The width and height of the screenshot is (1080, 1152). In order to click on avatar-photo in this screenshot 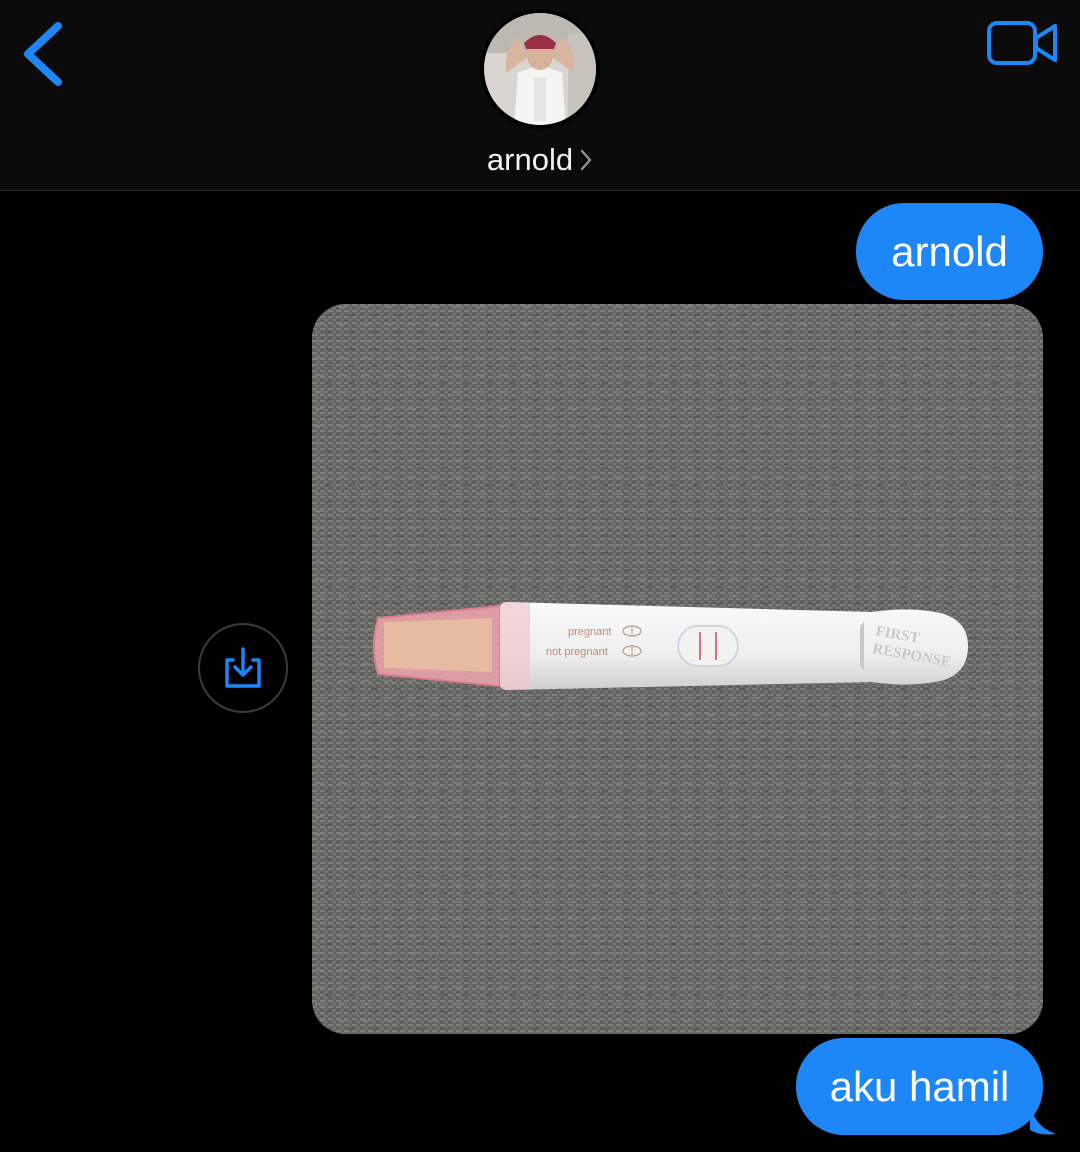, I will do `click(540, 69)`.